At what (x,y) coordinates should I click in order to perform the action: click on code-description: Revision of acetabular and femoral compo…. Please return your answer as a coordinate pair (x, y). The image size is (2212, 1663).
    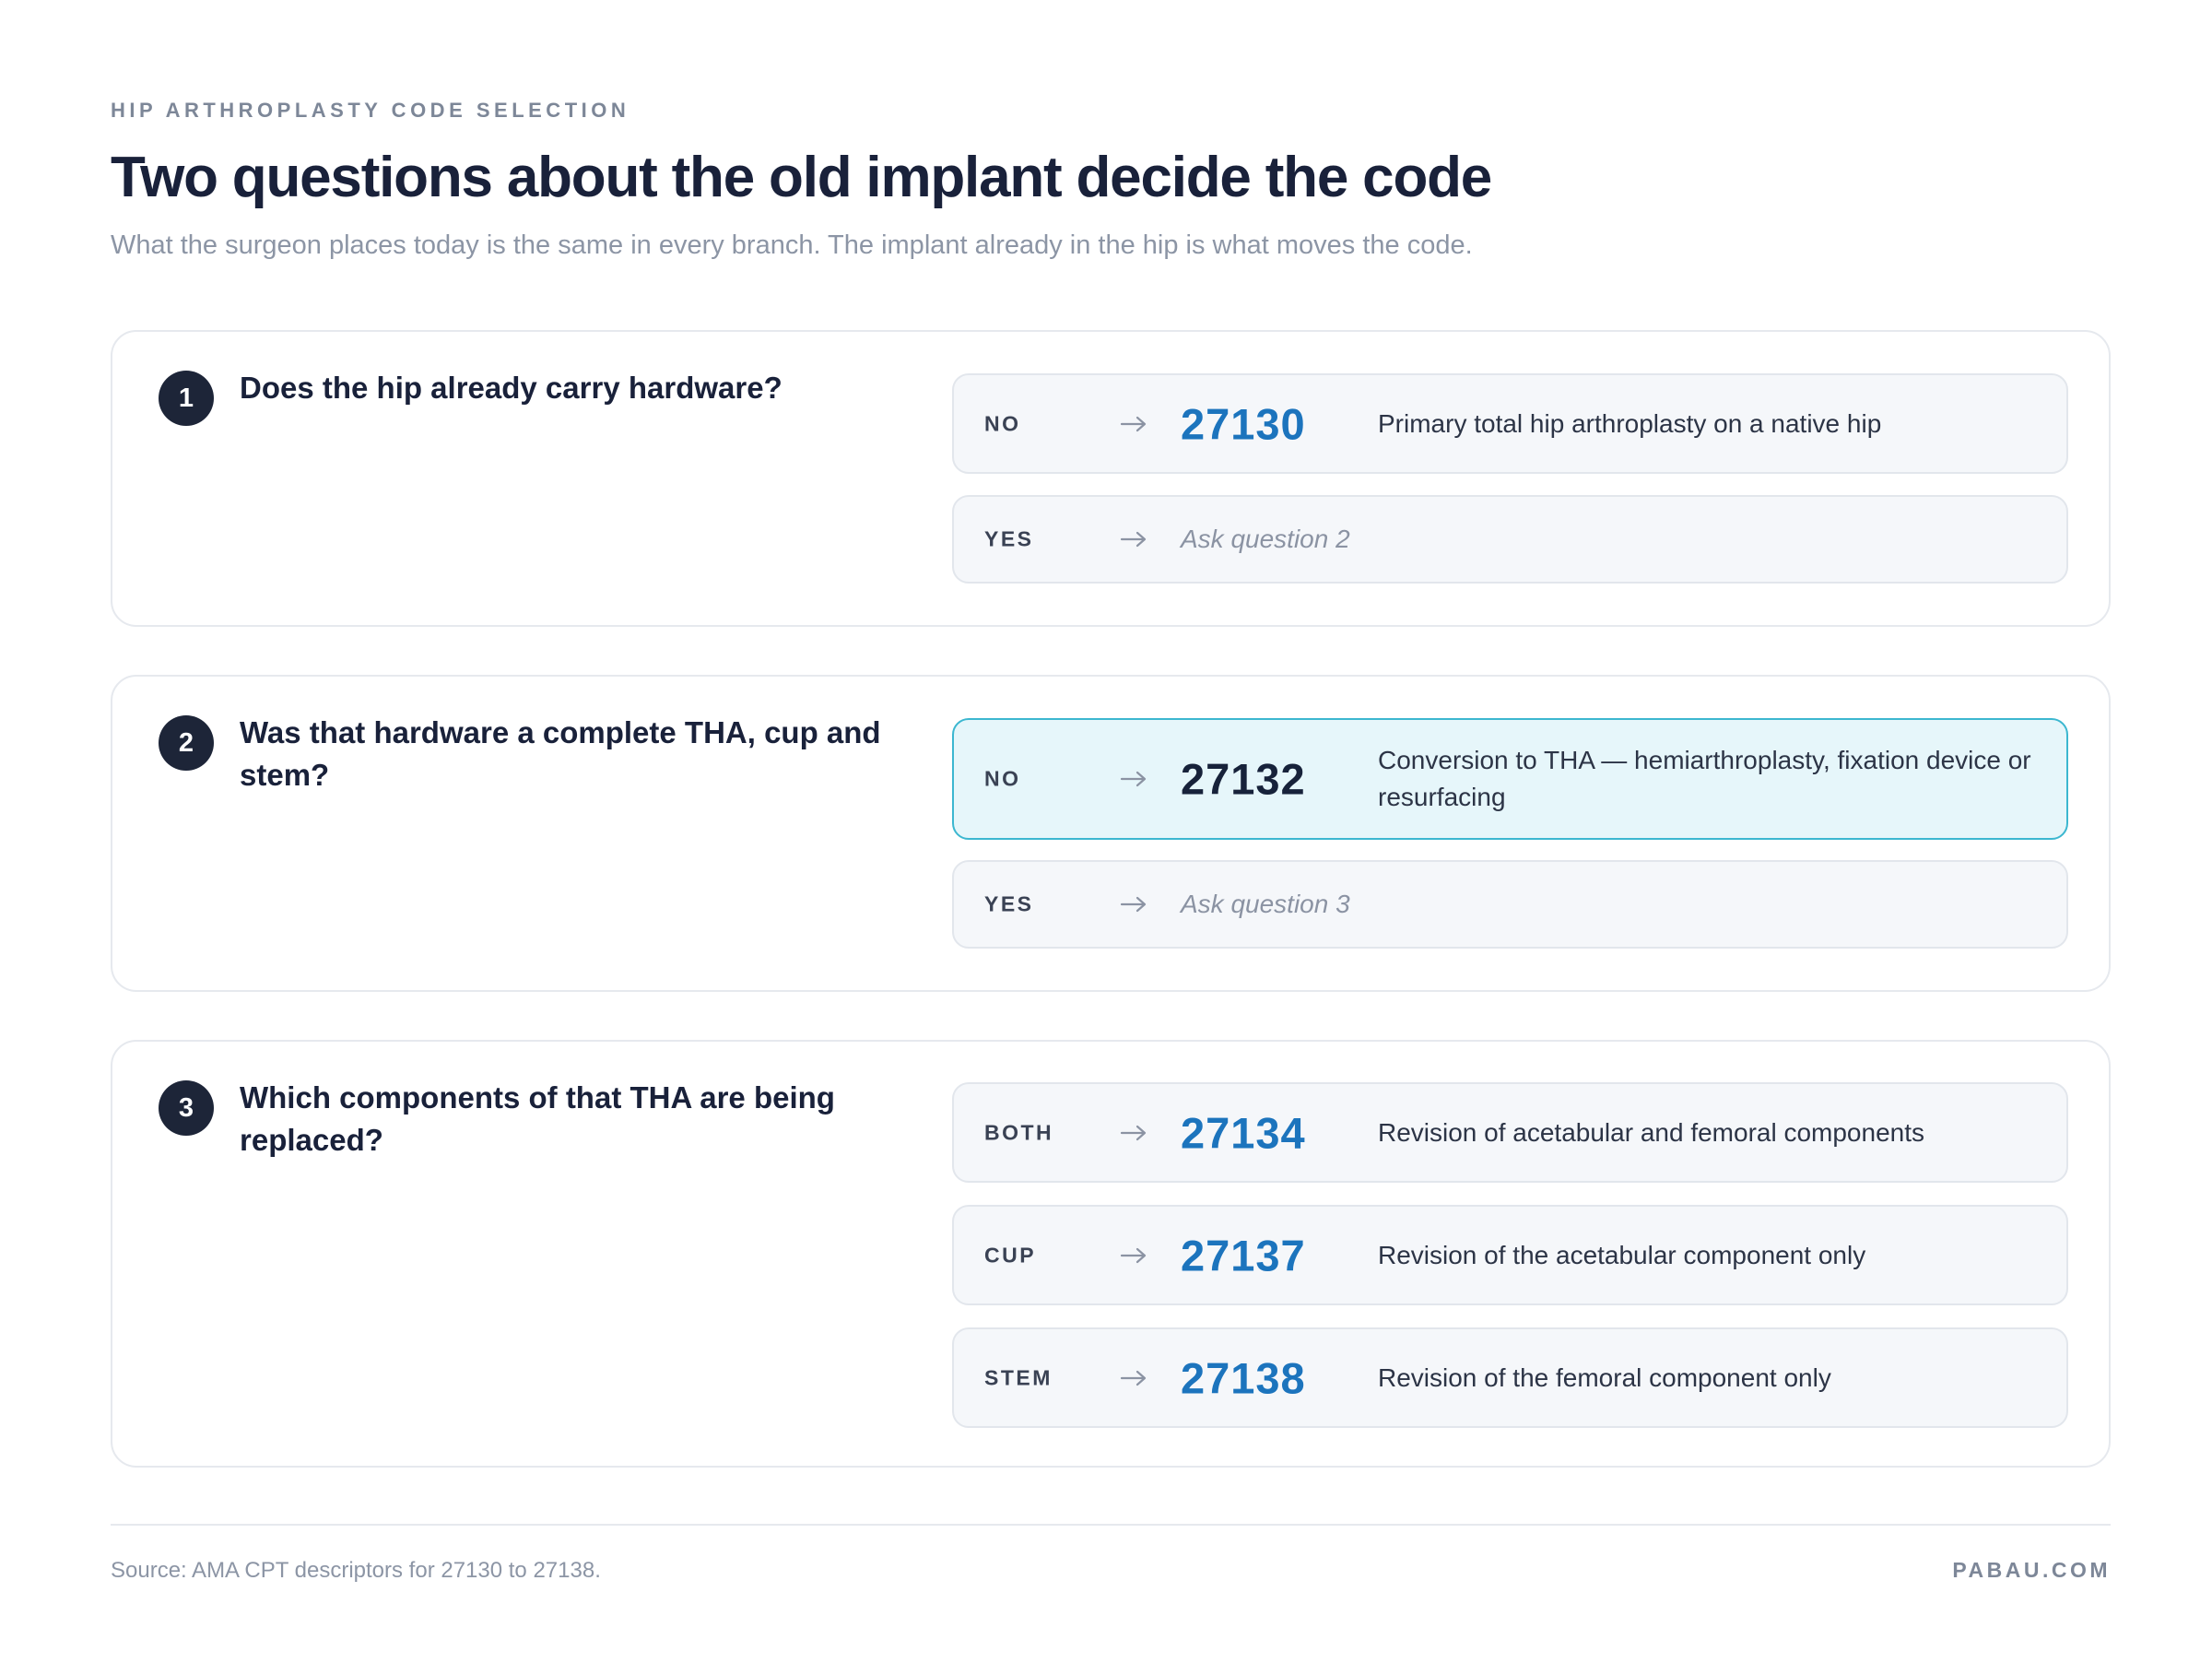
    Looking at the image, I should click on (1651, 1132).